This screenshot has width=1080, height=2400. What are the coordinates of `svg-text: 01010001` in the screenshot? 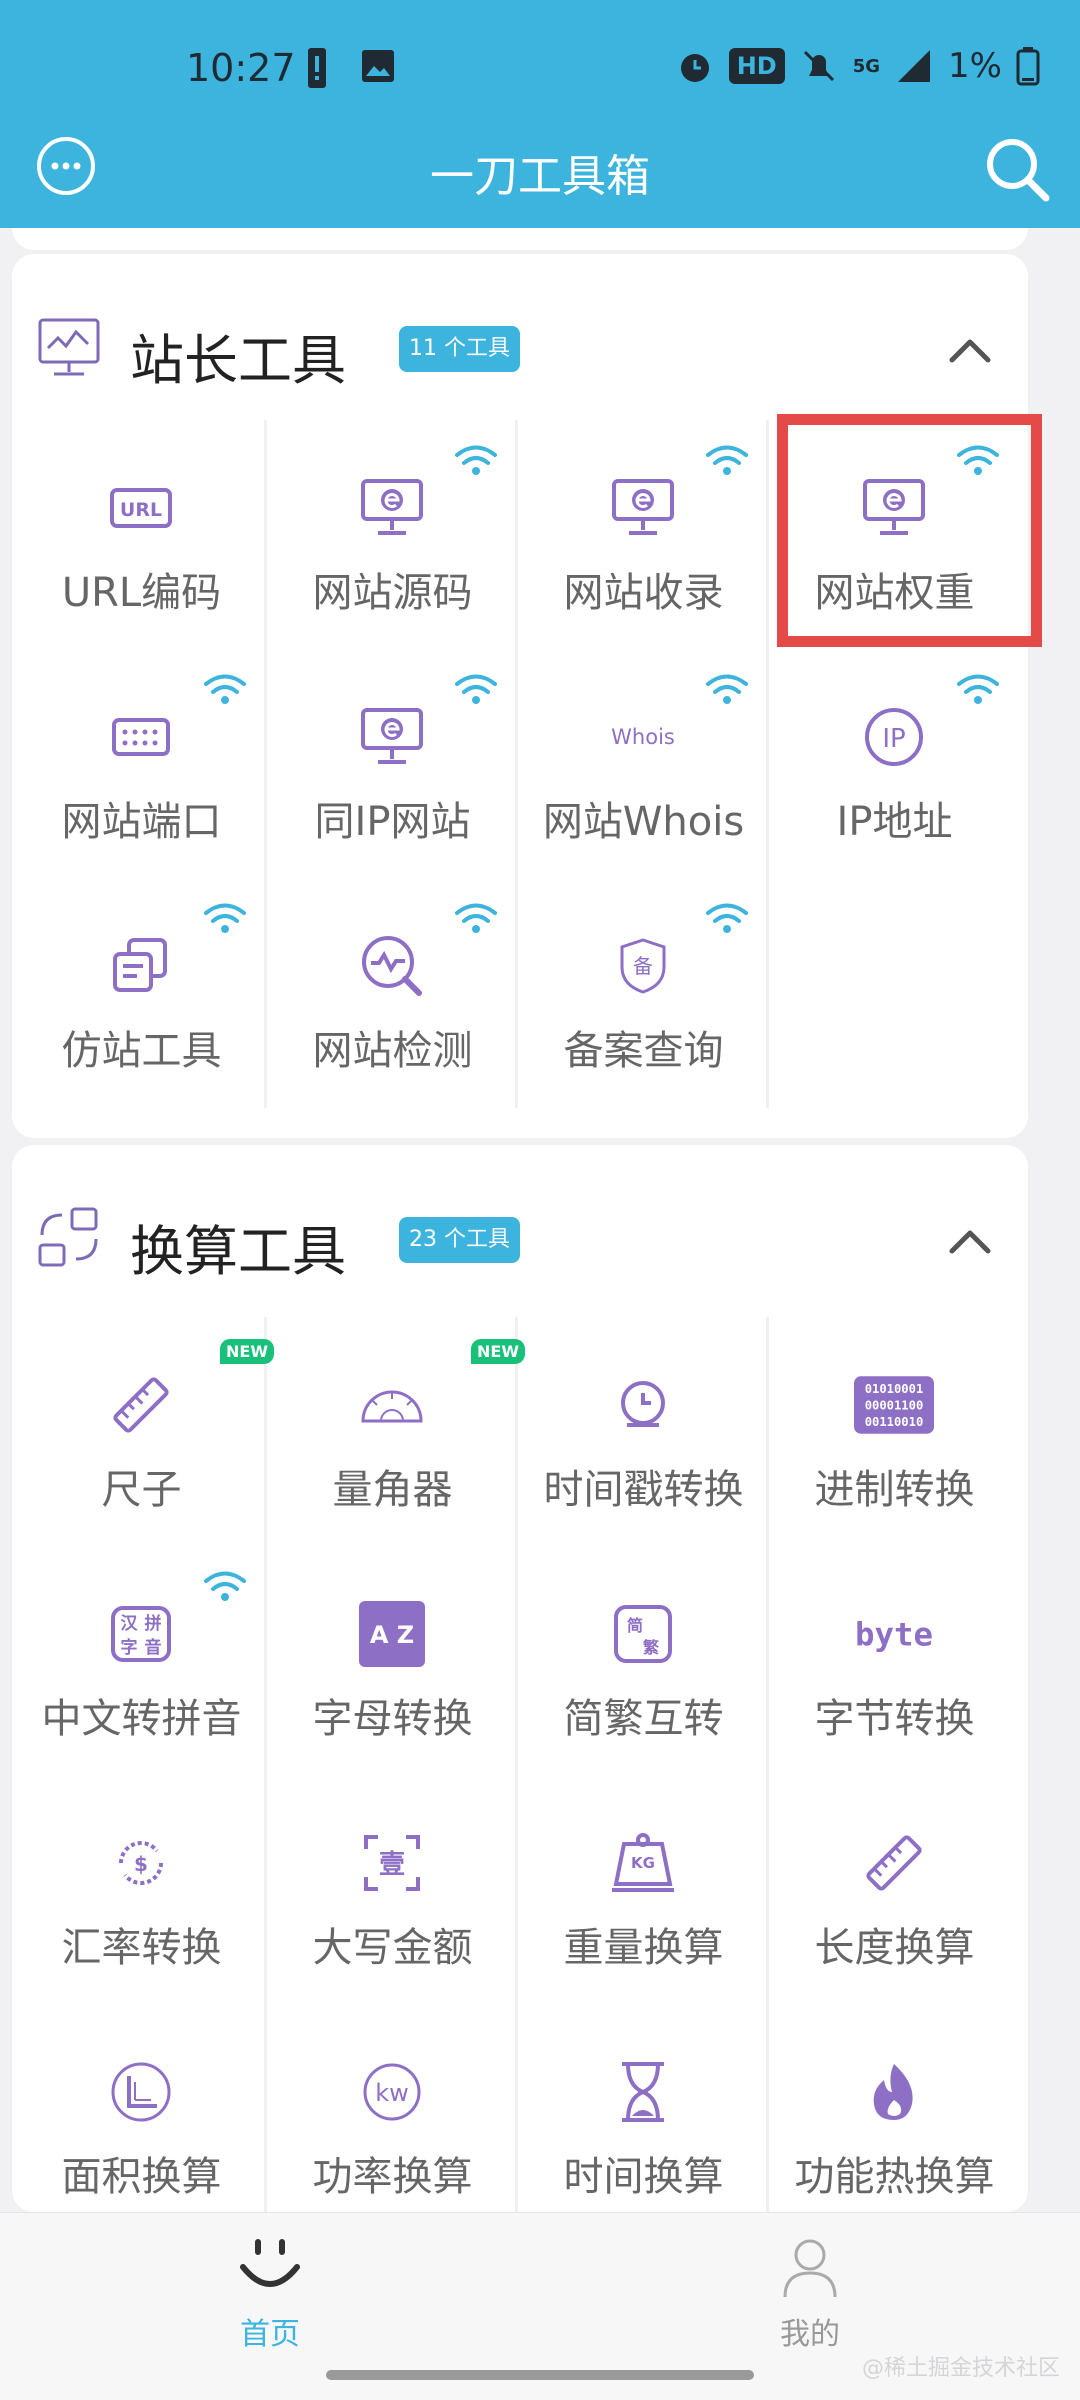 It's located at (894, 1389).